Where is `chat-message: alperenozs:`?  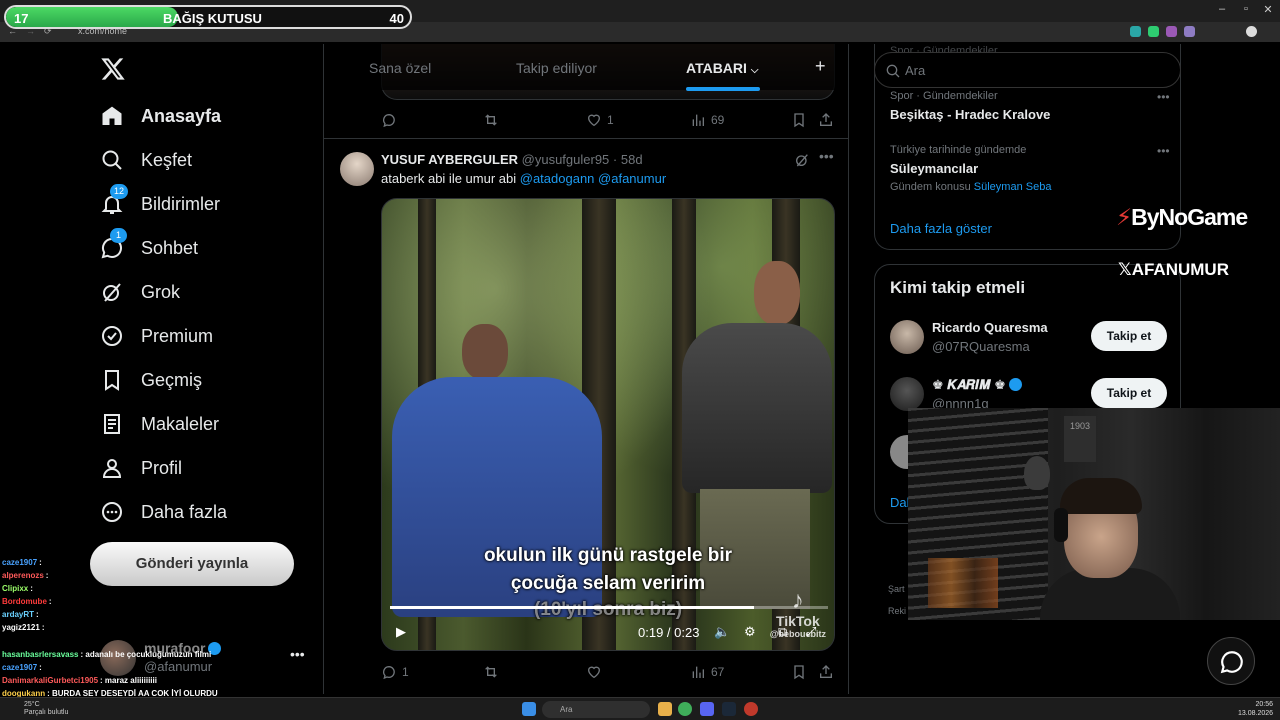 chat-message: alperenozs: is located at coordinates (162, 575).